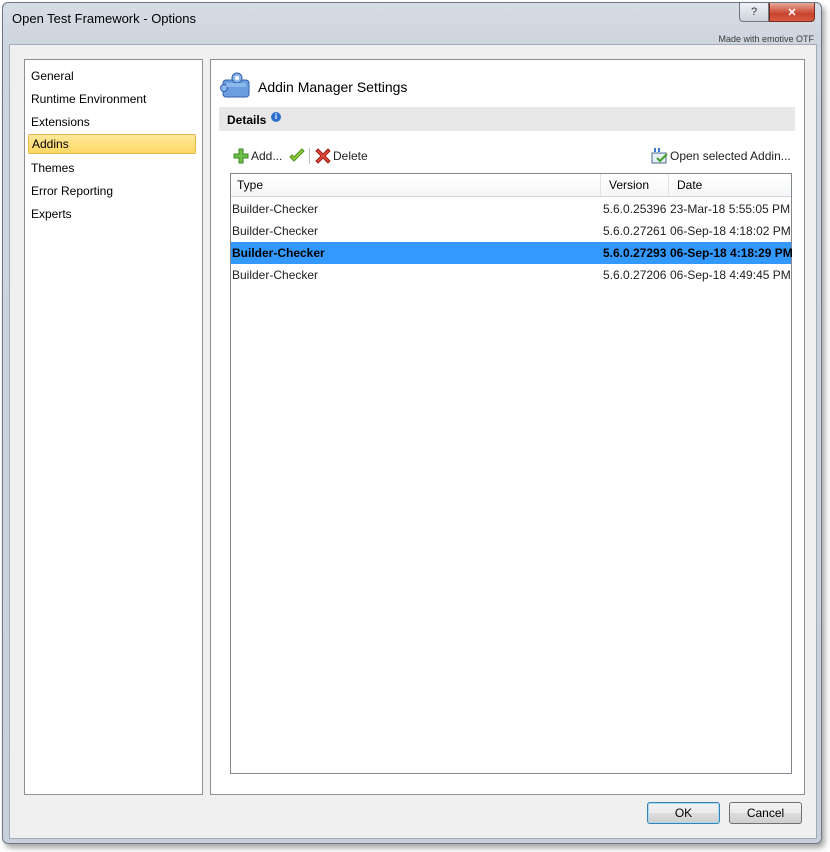 The height and width of the screenshot is (852, 830). I want to click on cell-date: 06-Sep-18 4:18:02 PM, so click(730, 231).